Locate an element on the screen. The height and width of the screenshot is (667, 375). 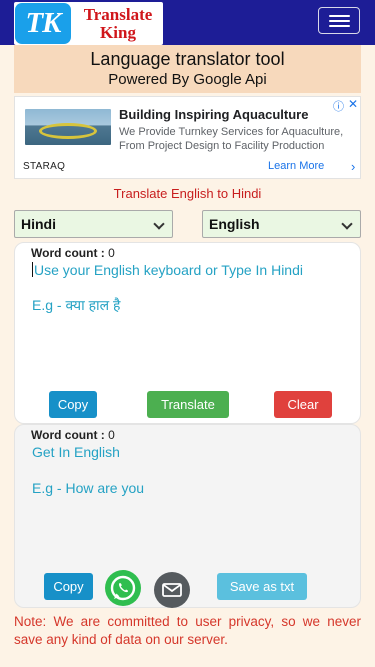
ad-learn-more-link: Learn More is located at coordinates (296, 166).